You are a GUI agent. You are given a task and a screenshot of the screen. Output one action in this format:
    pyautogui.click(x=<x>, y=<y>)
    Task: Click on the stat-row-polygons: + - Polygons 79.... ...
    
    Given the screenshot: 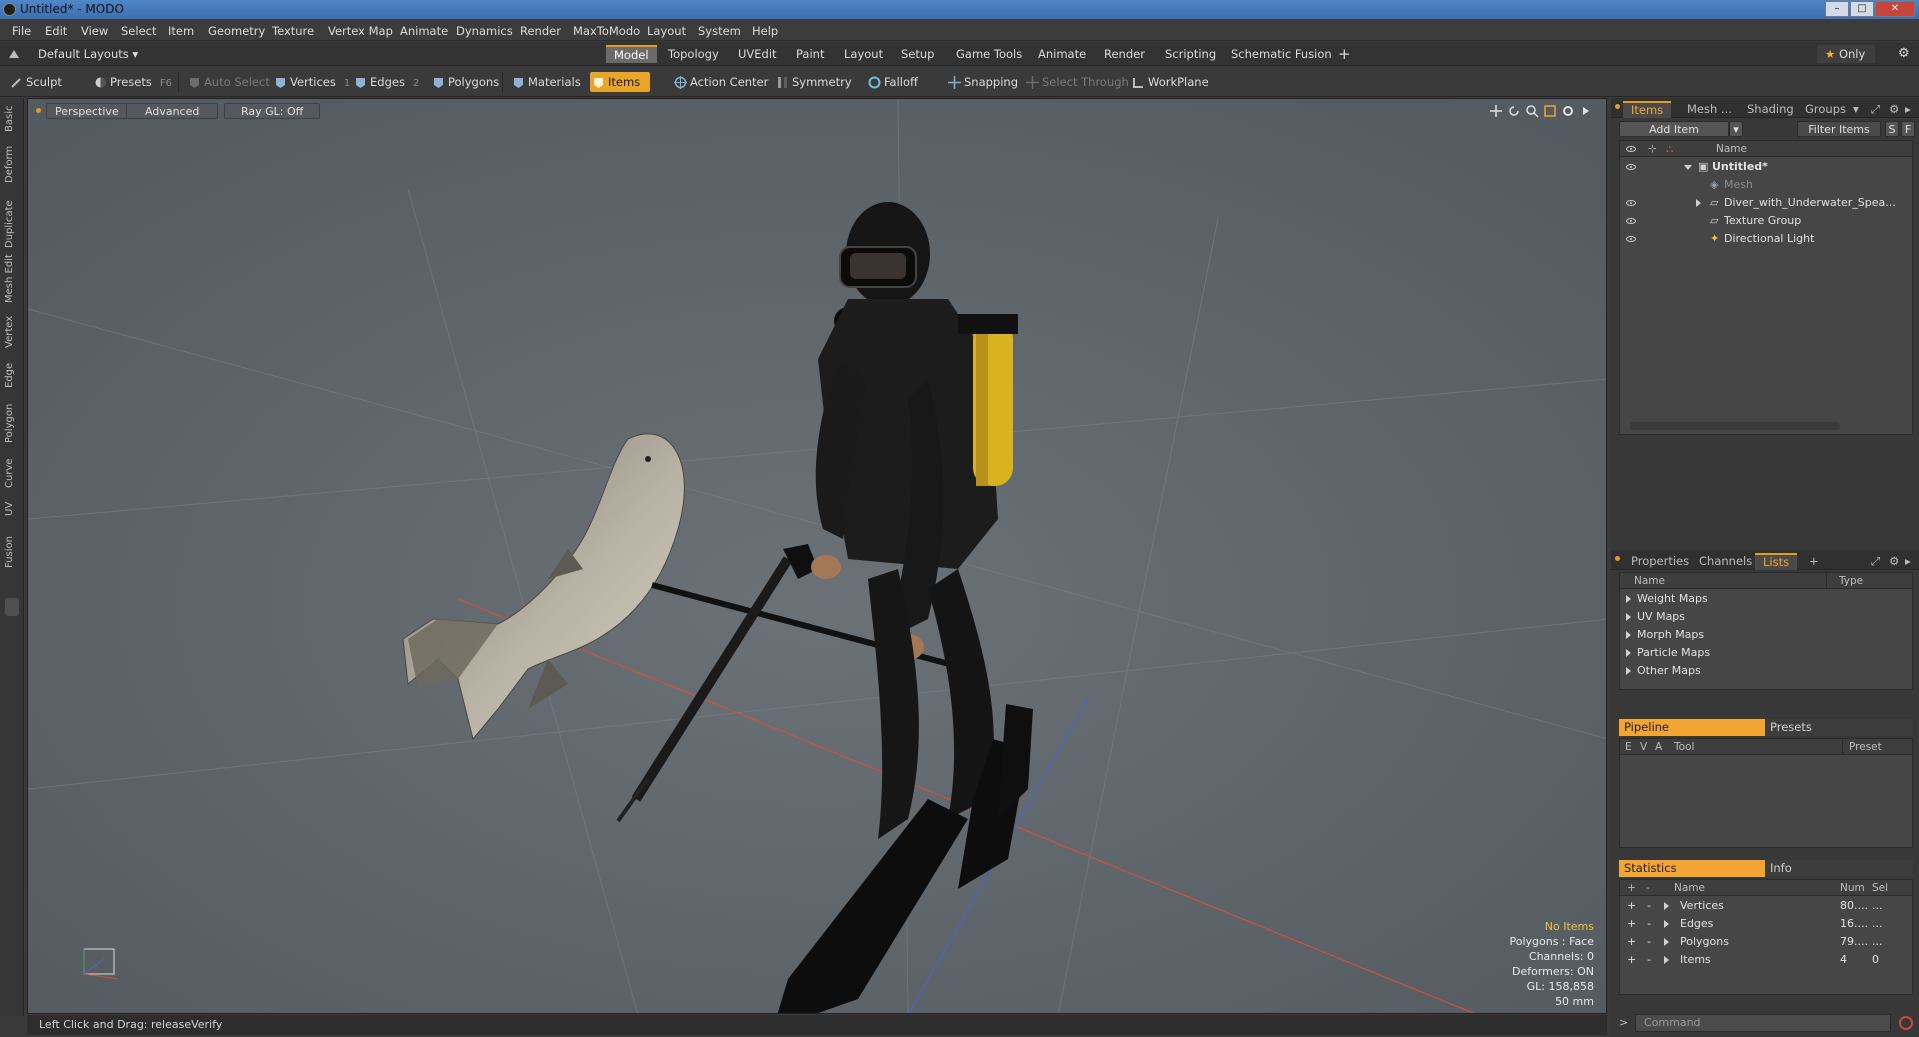 What is the action you would take?
    pyautogui.click(x=1766, y=942)
    